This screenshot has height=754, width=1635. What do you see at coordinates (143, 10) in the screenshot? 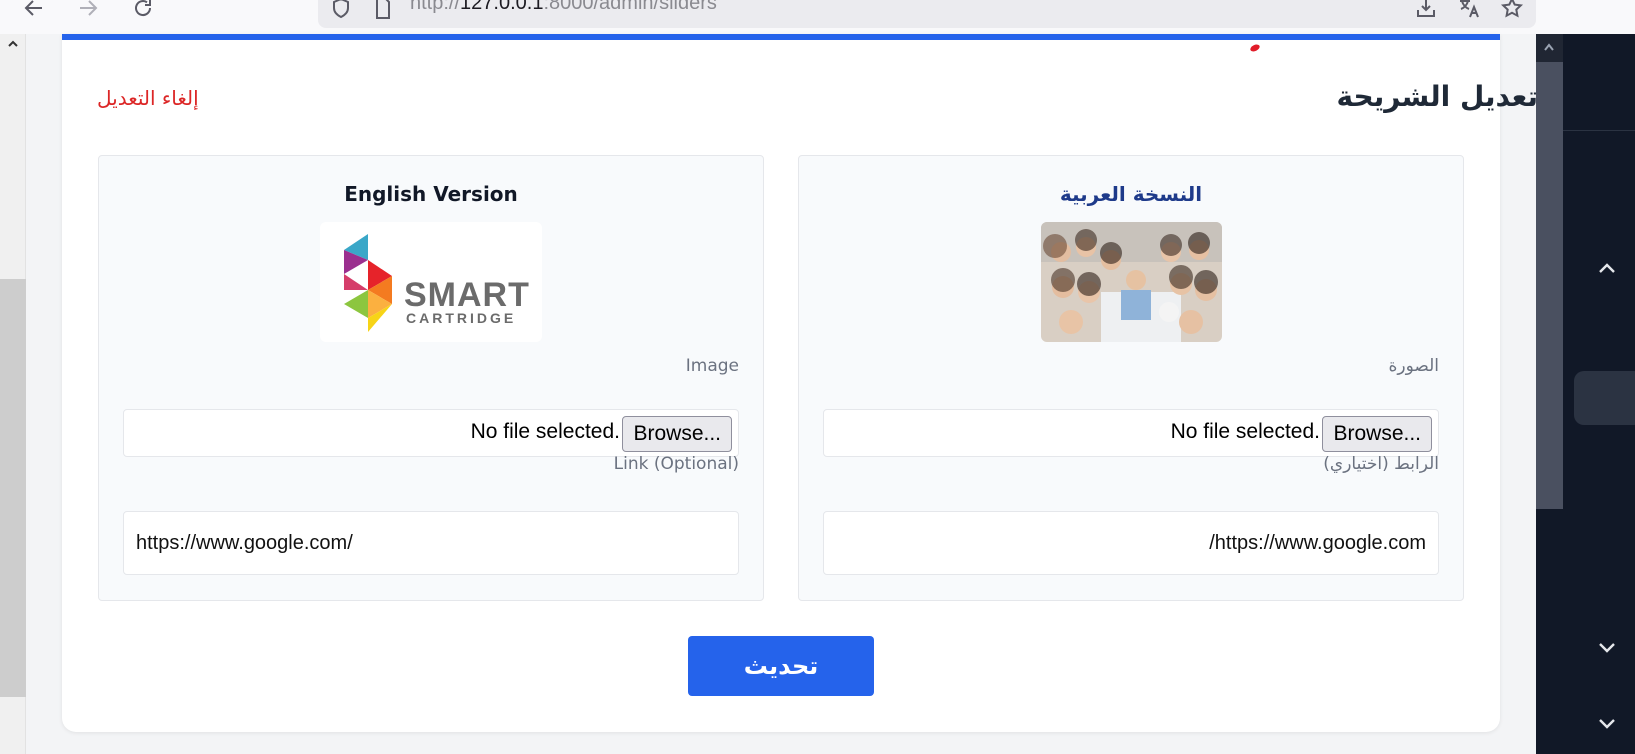
I see `reload-icon` at bounding box center [143, 10].